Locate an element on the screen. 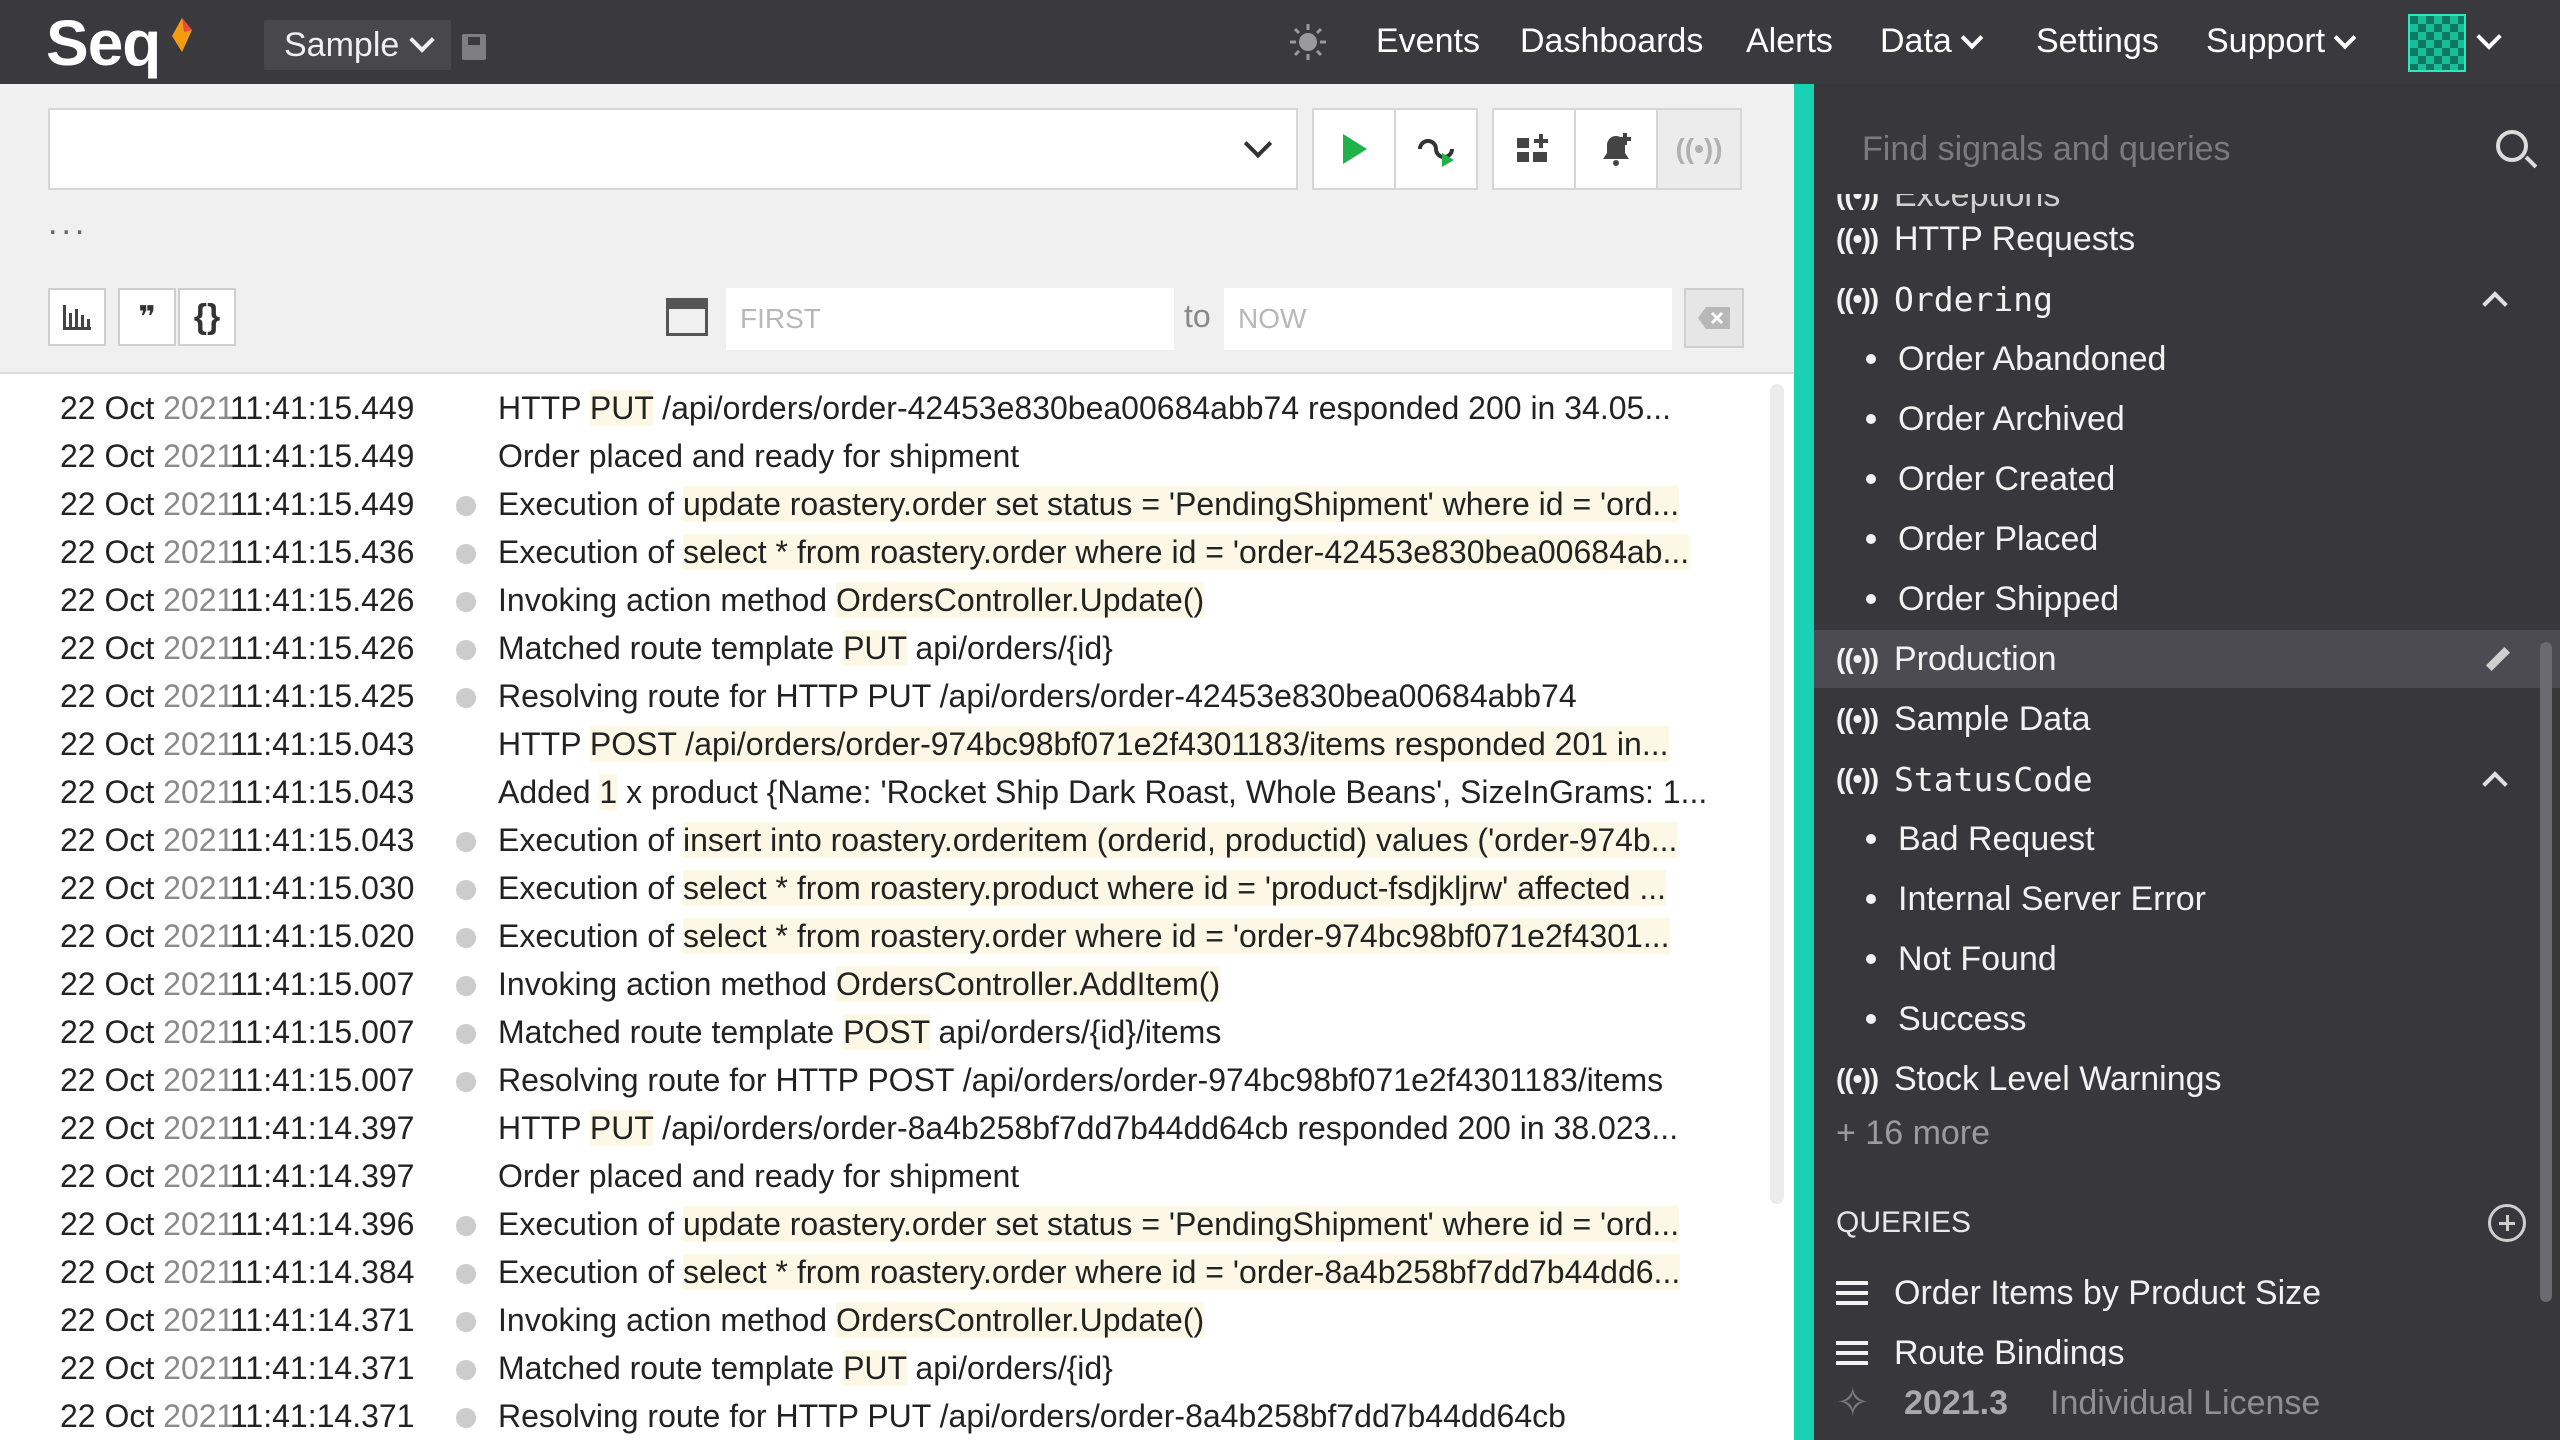 This screenshot has height=1440, width=2560. nav-dashboards: Dashboards is located at coordinates (1611, 41).